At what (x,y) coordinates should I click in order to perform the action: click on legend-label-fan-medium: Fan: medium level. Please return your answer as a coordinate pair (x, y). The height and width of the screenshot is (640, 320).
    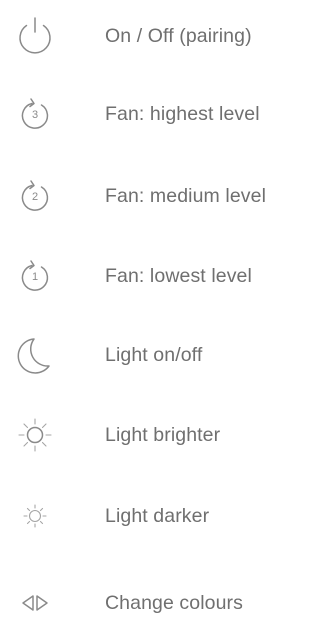
    Looking at the image, I should click on (186, 196).